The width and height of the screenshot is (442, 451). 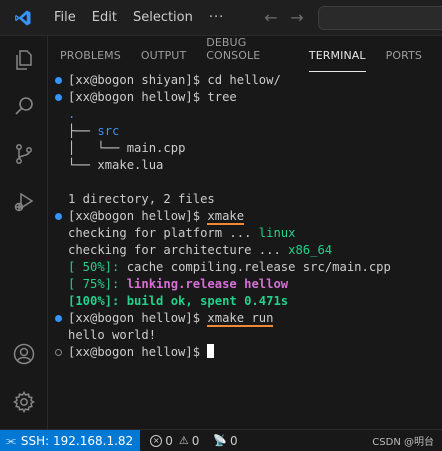 I want to click on back-arrow-icon: ←, so click(x=271, y=17).